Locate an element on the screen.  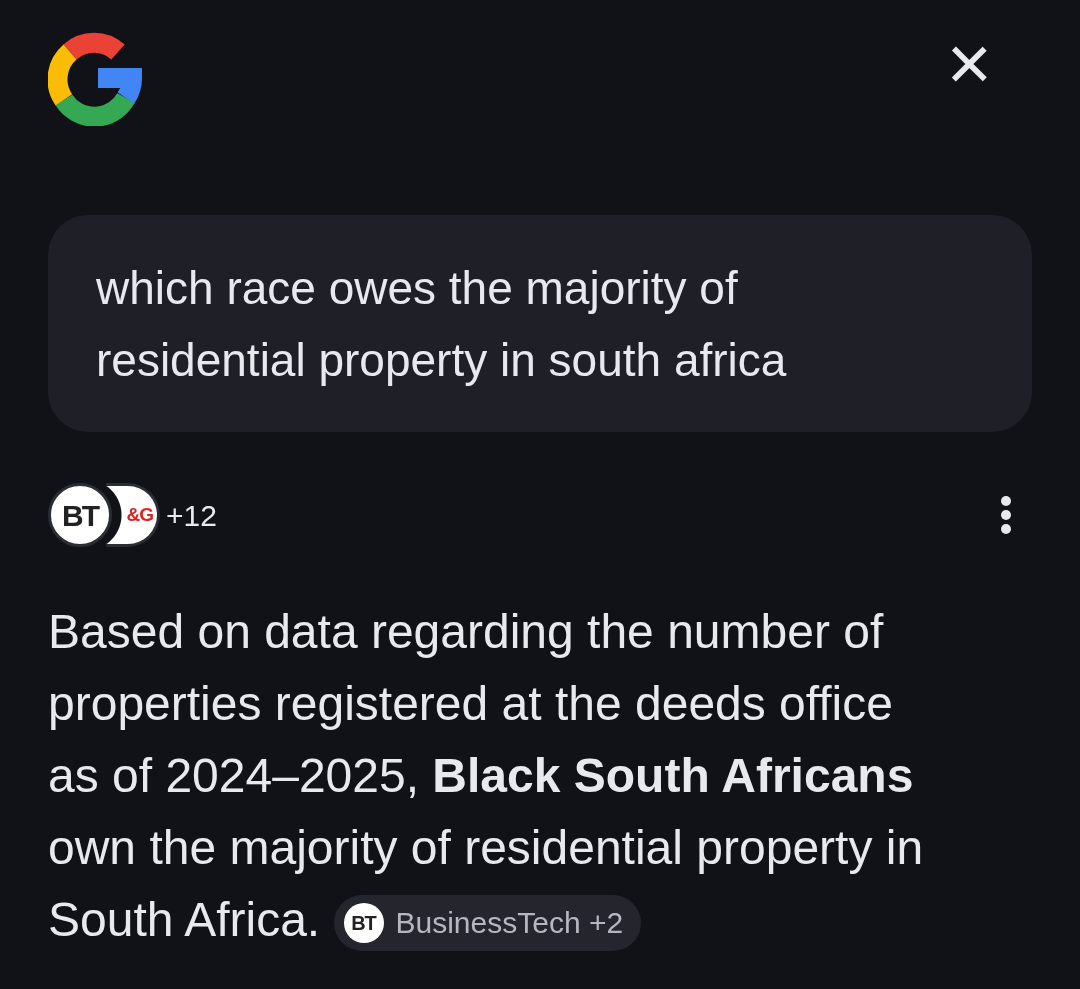
query-text: which race owes the majority of residential property in south africa is located at coordinates (442, 324).